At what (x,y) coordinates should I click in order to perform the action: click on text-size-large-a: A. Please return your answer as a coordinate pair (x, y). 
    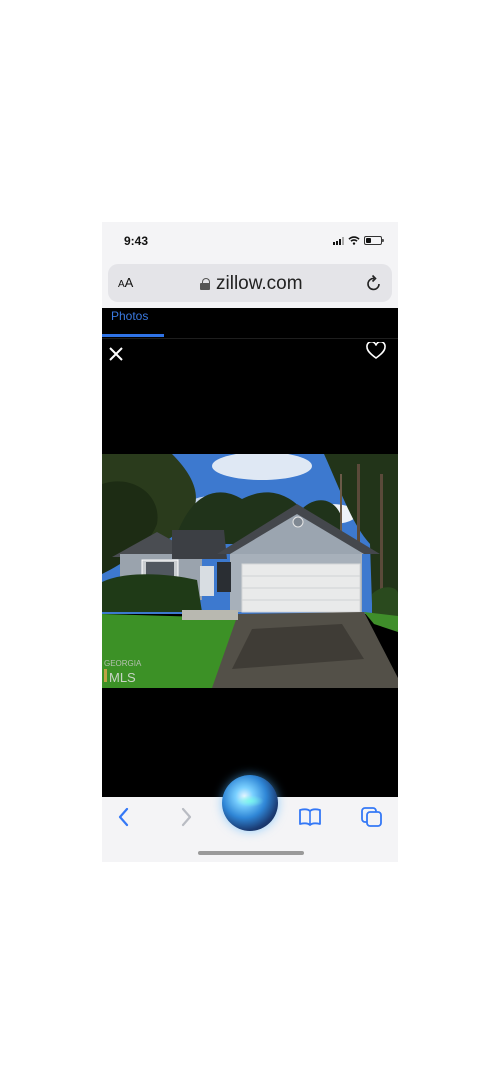
    Looking at the image, I should click on (129, 282).